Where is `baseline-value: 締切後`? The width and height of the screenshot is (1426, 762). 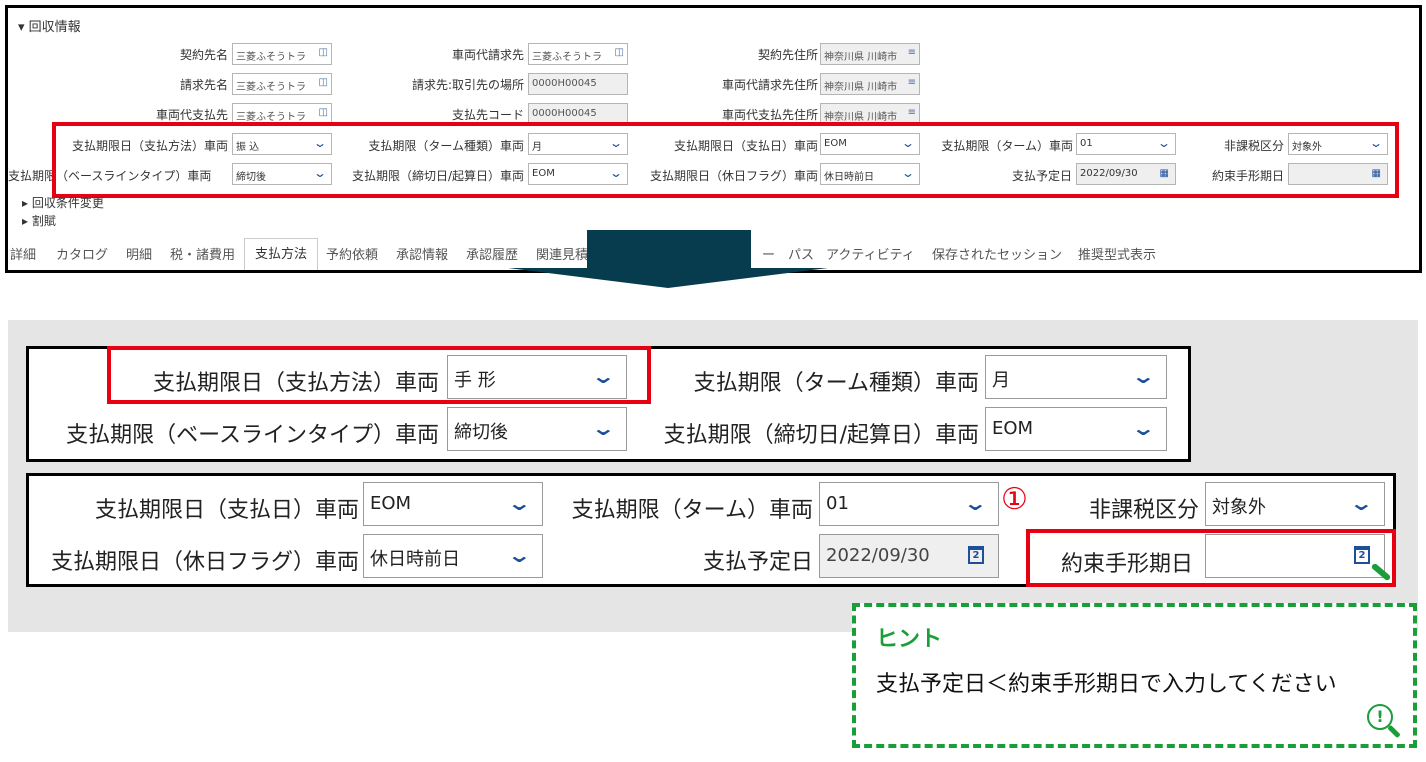
baseline-value: 締切後 is located at coordinates (481, 432).